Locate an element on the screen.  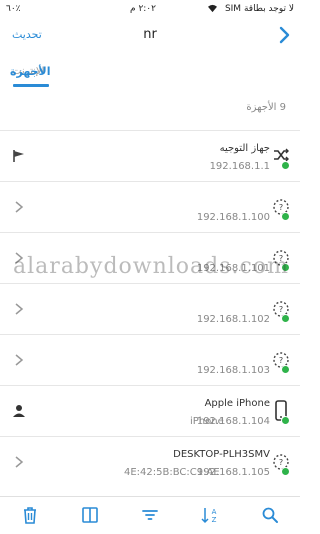
wifi-icon is located at coordinates (212, 8).